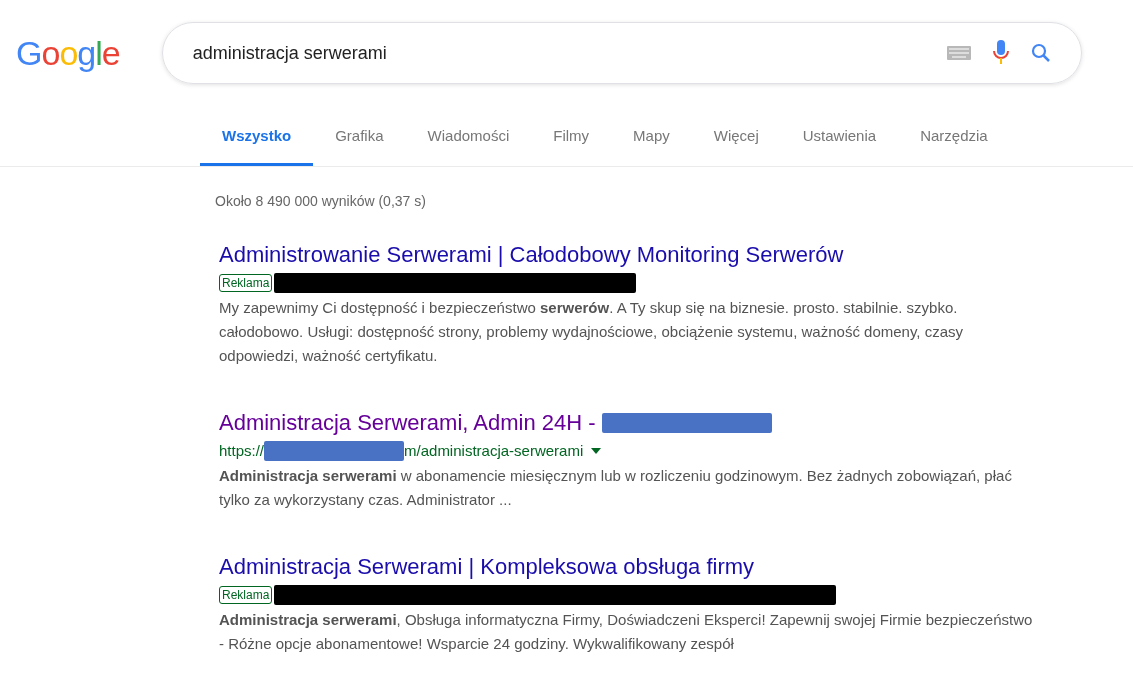 The width and height of the screenshot is (1133, 684). Describe the element at coordinates (468, 138) in the screenshot. I see `tab: Wiadomości` at that location.